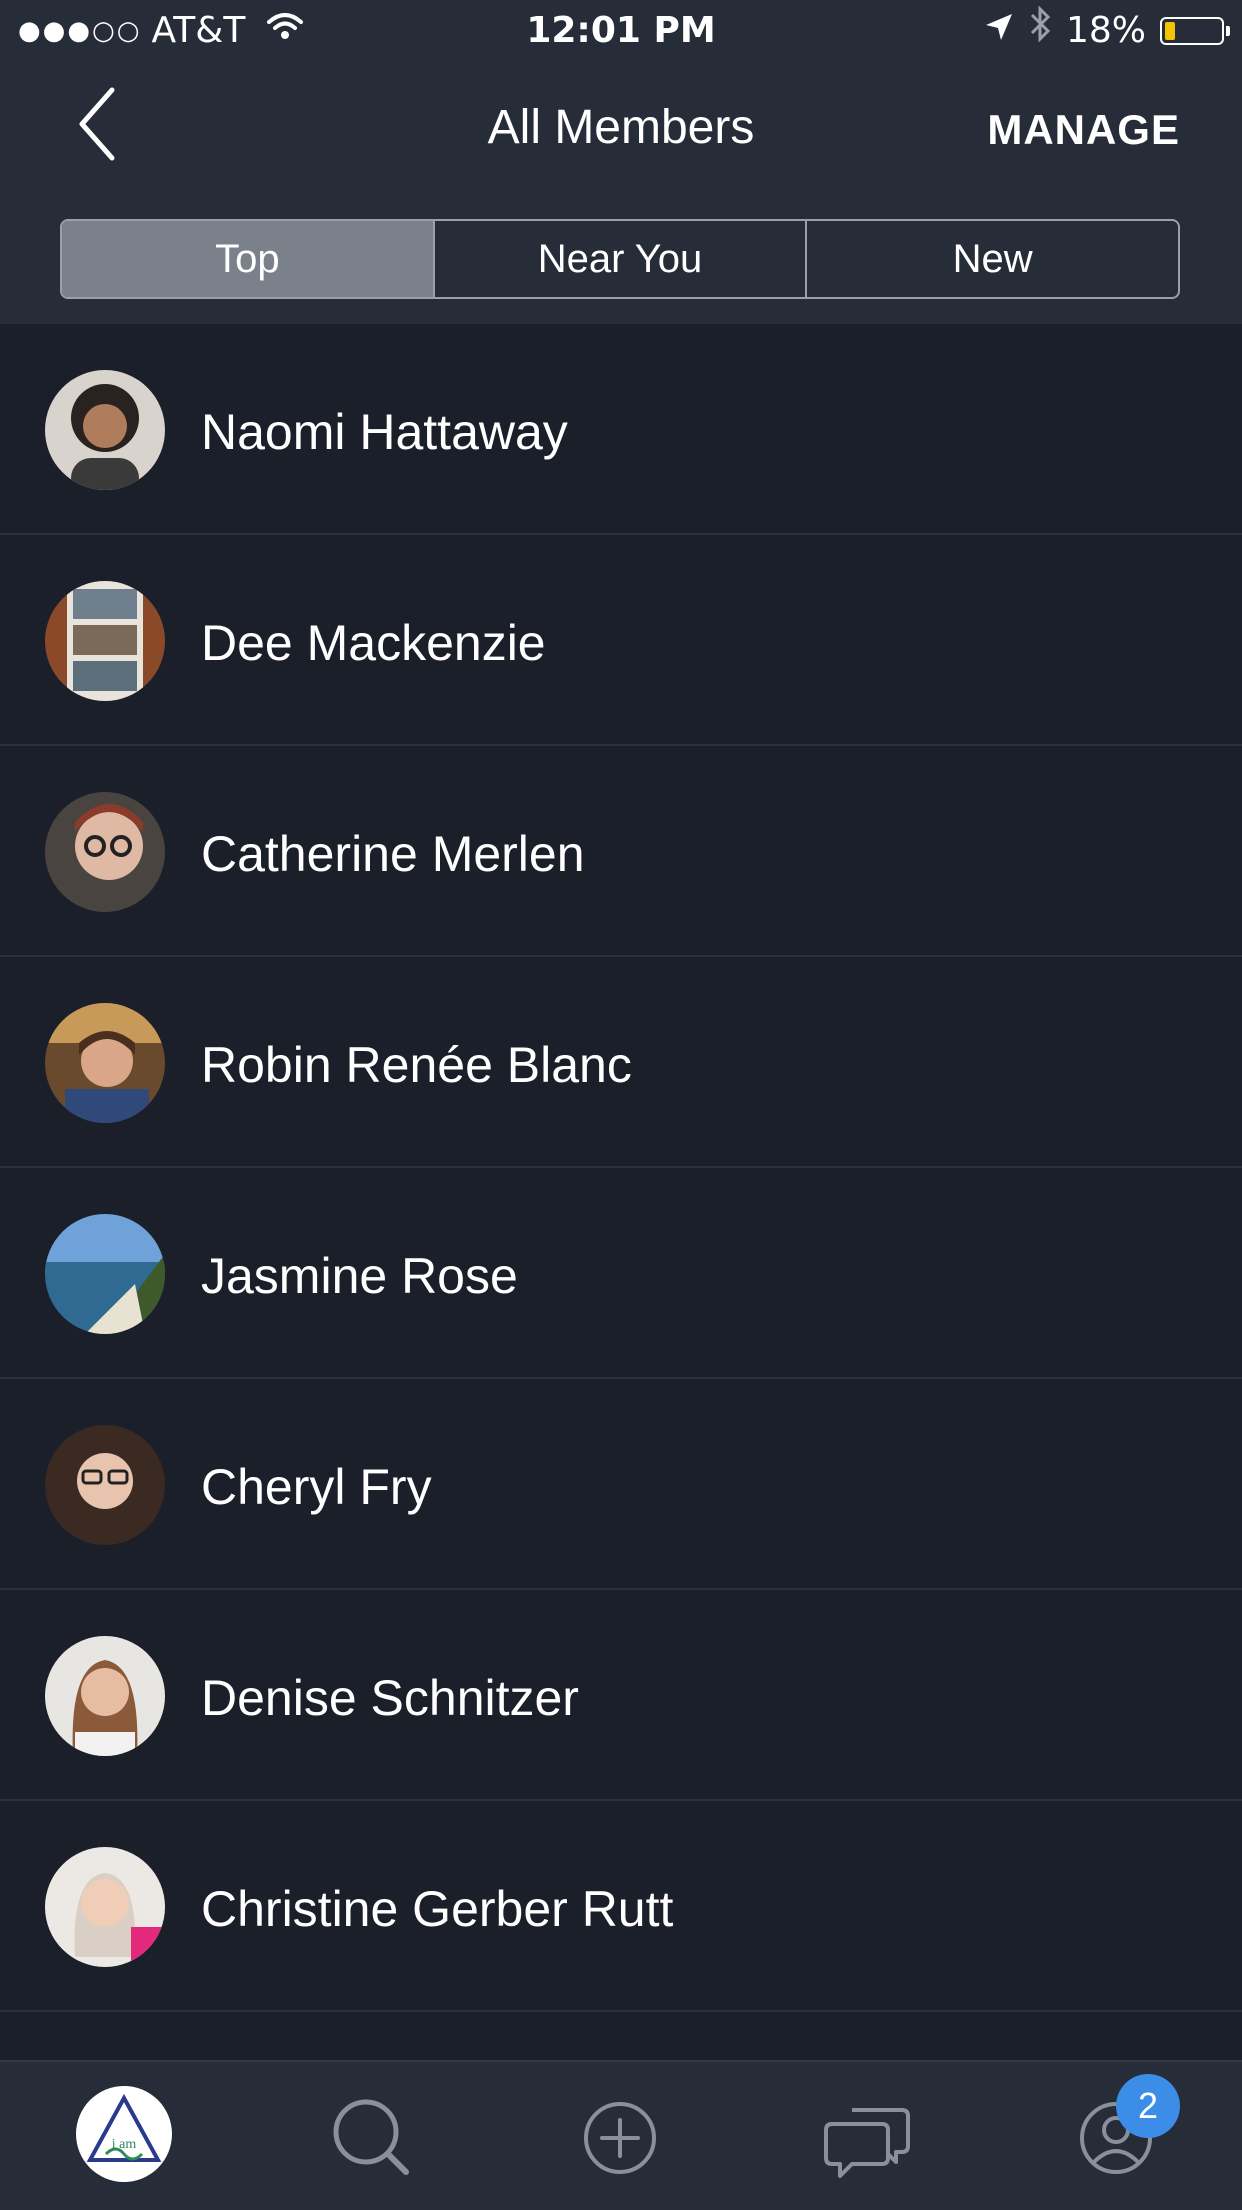 This screenshot has height=2210, width=1242. I want to click on community-logo-icon: i am, so click(124, 2134).